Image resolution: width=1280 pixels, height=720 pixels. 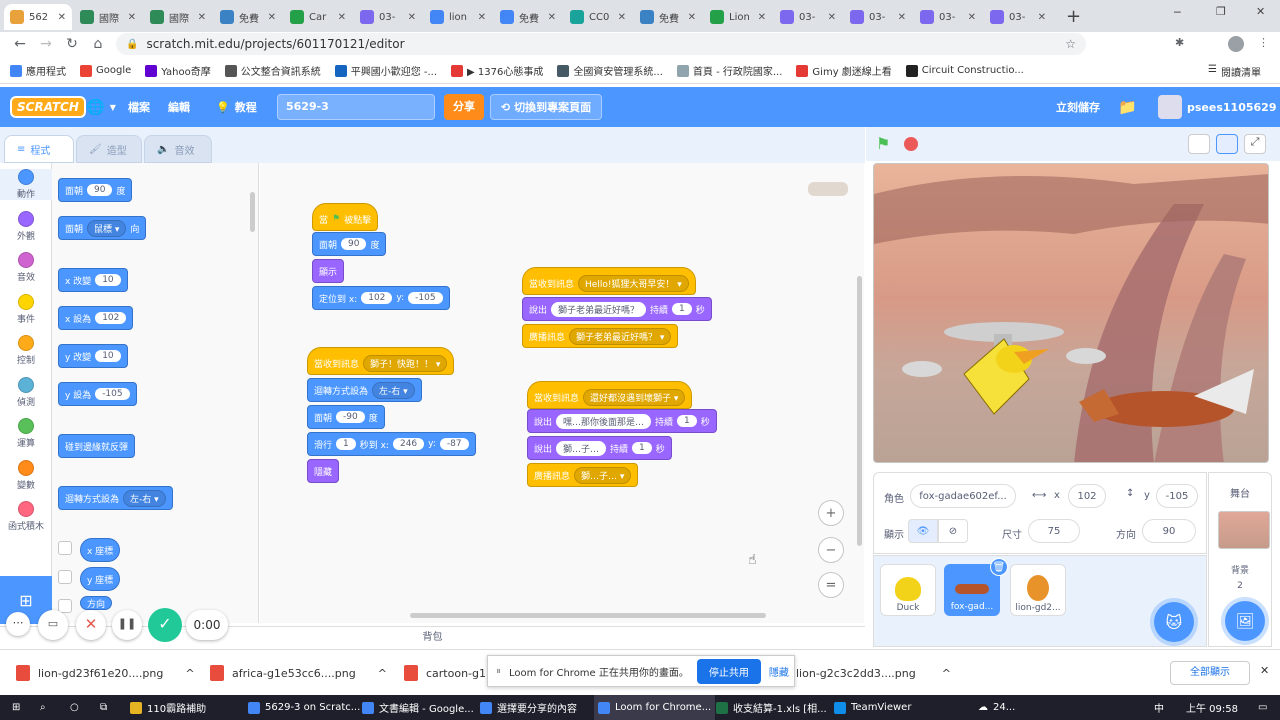 I want to click on loom-pause-icon: ❚❚, so click(x=127, y=625).